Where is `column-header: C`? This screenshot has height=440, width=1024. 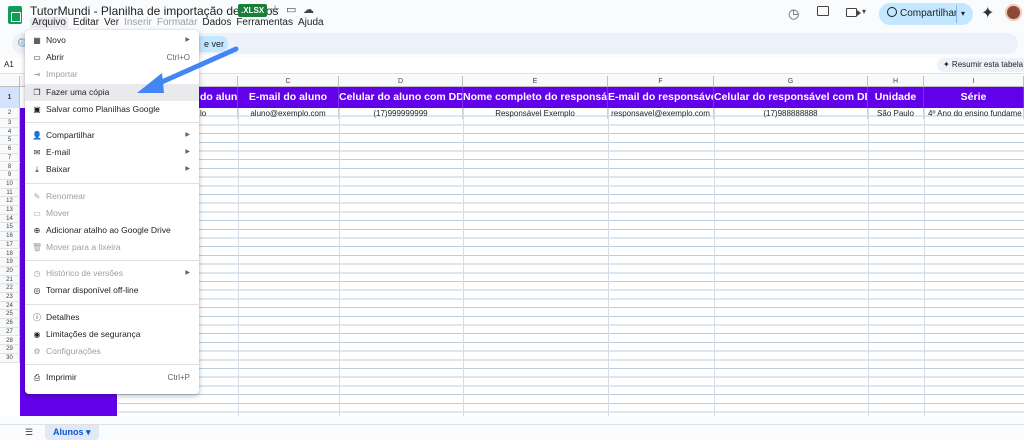
column-header: C is located at coordinates (288, 81).